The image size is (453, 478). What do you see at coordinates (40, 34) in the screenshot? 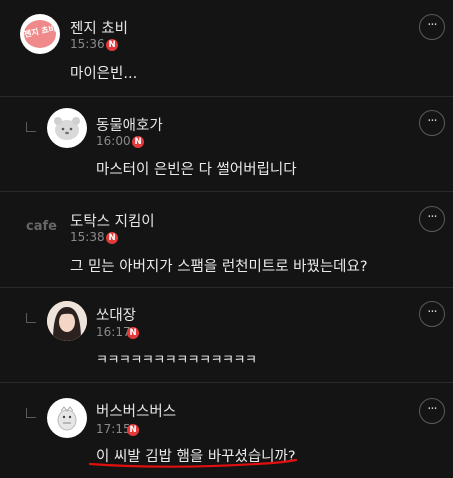
I see `avatar: 젠지 쵸비` at bounding box center [40, 34].